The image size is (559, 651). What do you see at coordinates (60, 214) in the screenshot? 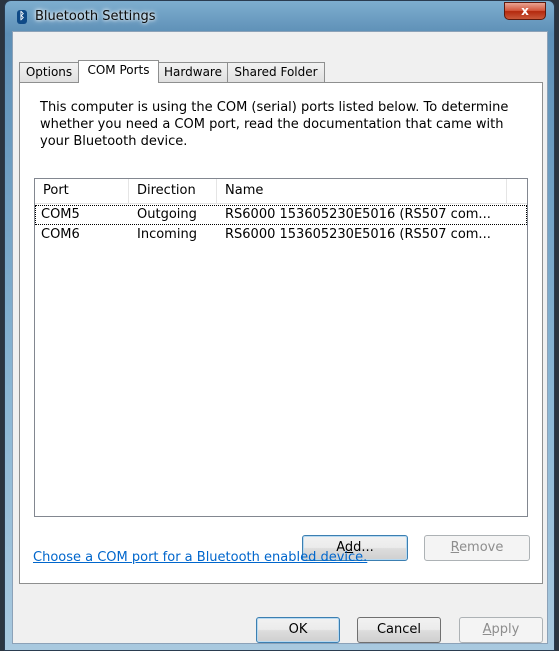
I see `port-cell: COM5` at bounding box center [60, 214].